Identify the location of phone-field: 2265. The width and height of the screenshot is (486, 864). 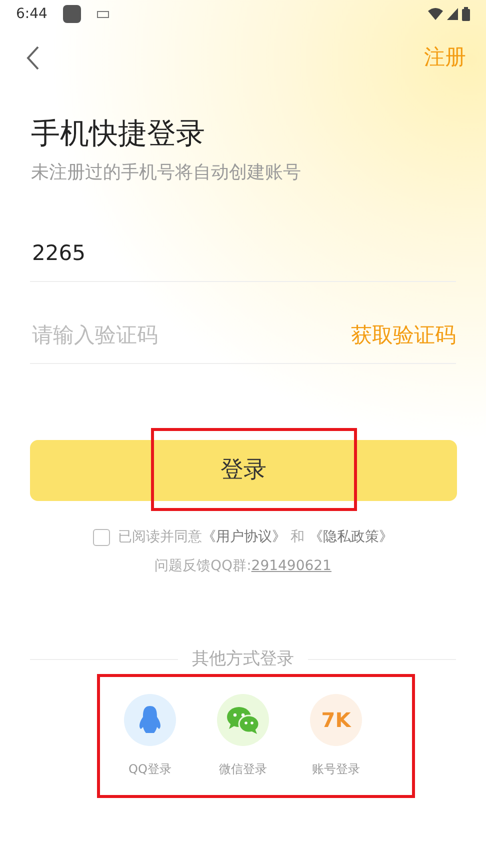
(243, 253).